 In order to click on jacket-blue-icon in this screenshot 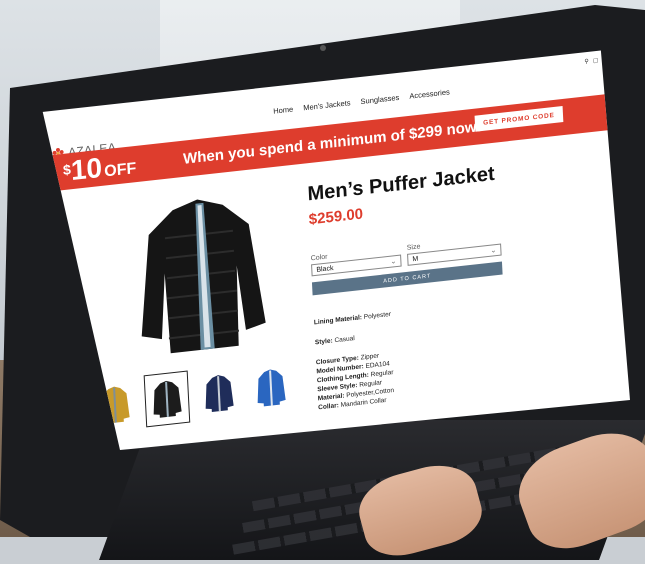, I will do `click(271, 388)`.